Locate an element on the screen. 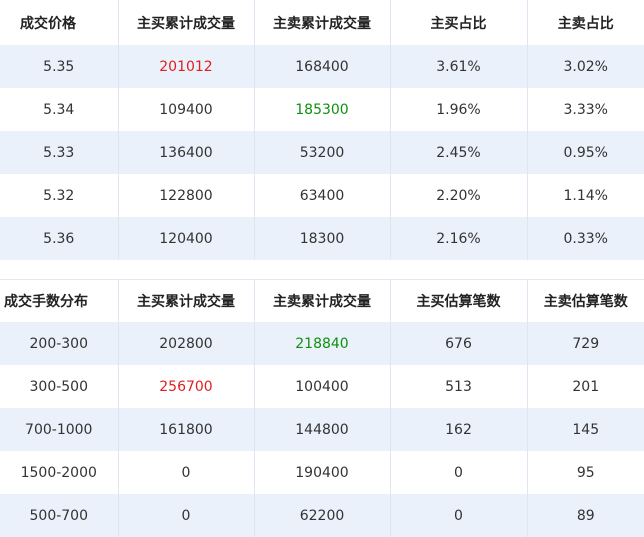  sell-ratio-cell: 1.14% is located at coordinates (585, 195).